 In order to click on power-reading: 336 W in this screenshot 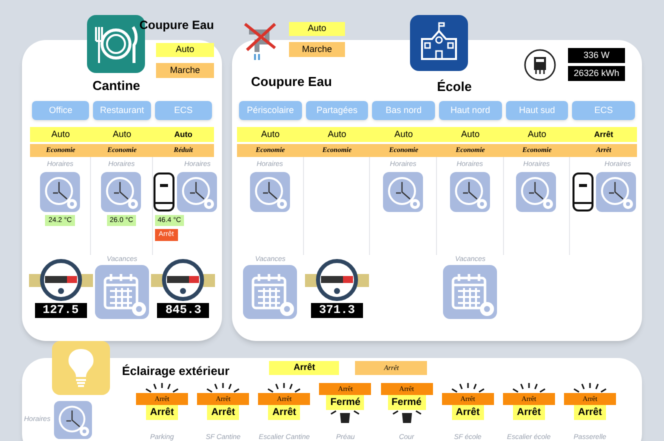, I will do `click(596, 55)`.